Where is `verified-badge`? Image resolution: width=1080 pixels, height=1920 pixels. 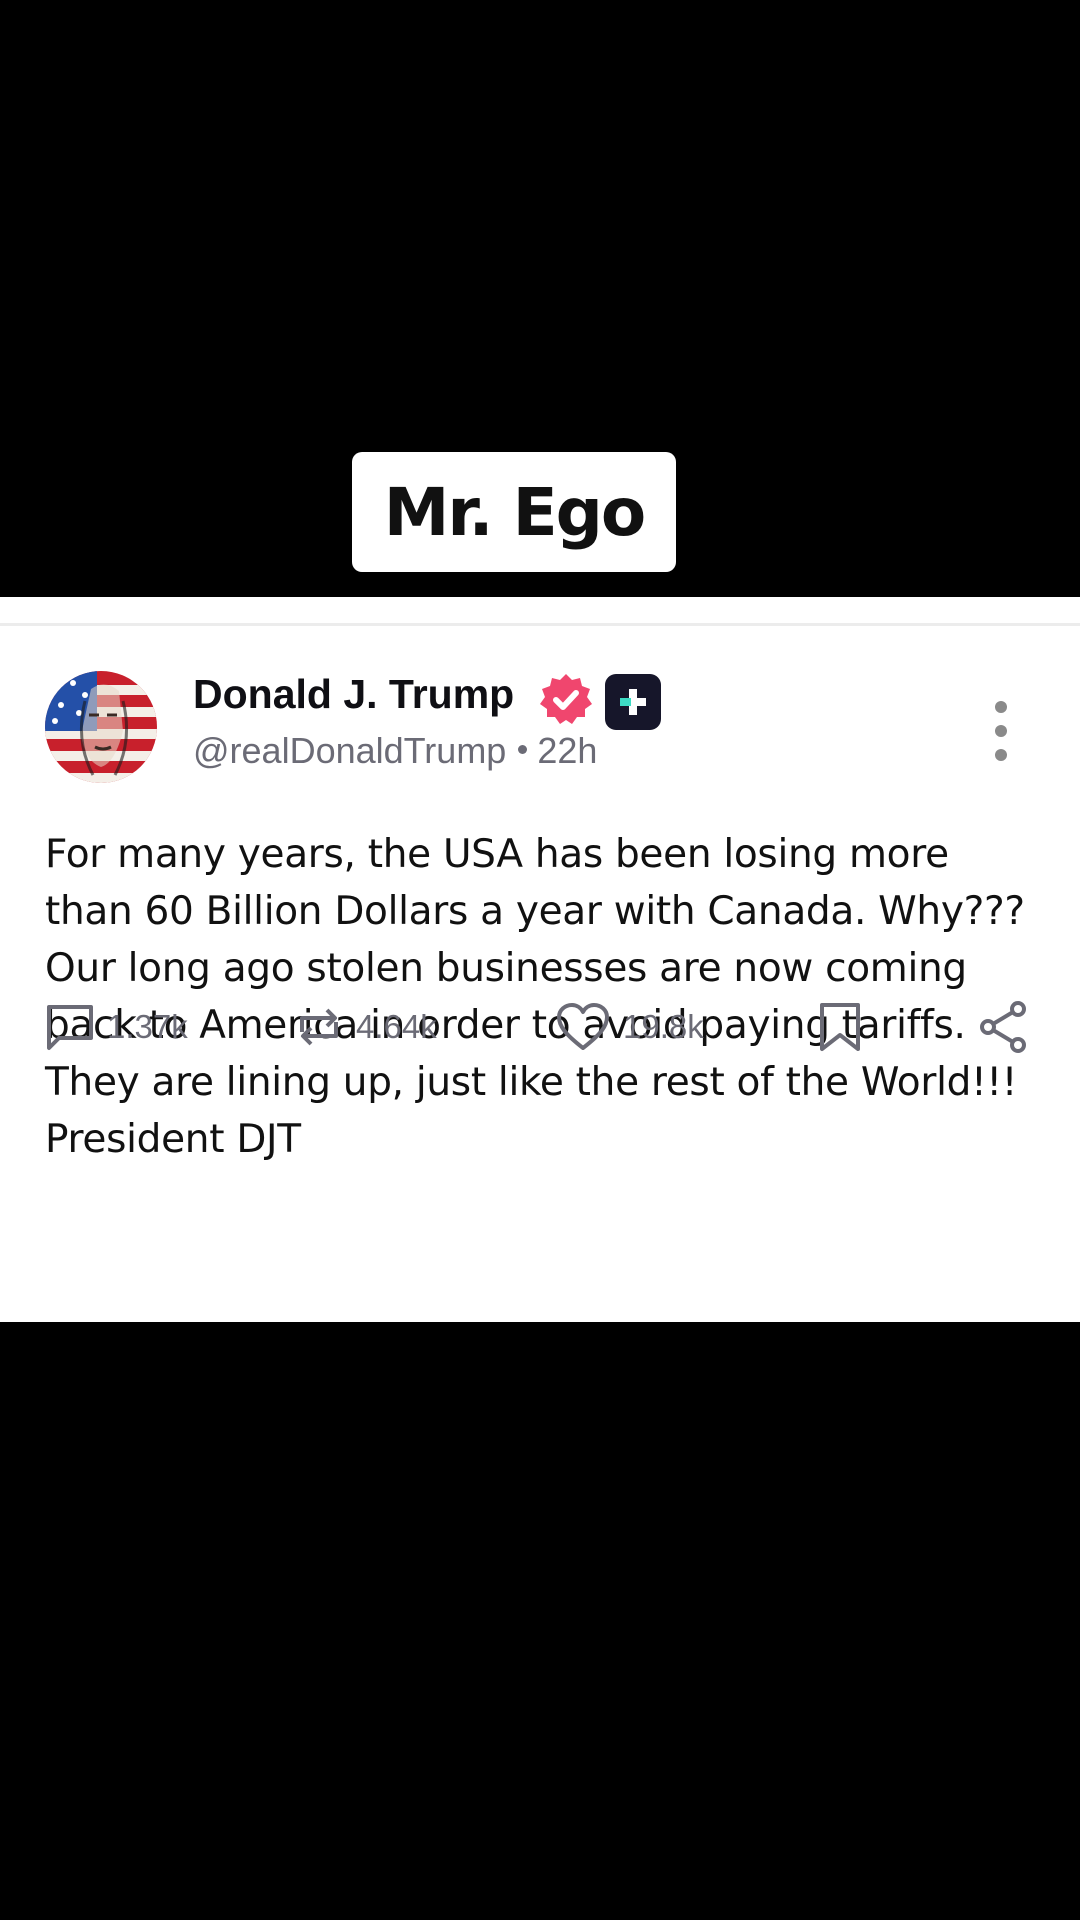
verified-badge is located at coordinates (566, 702).